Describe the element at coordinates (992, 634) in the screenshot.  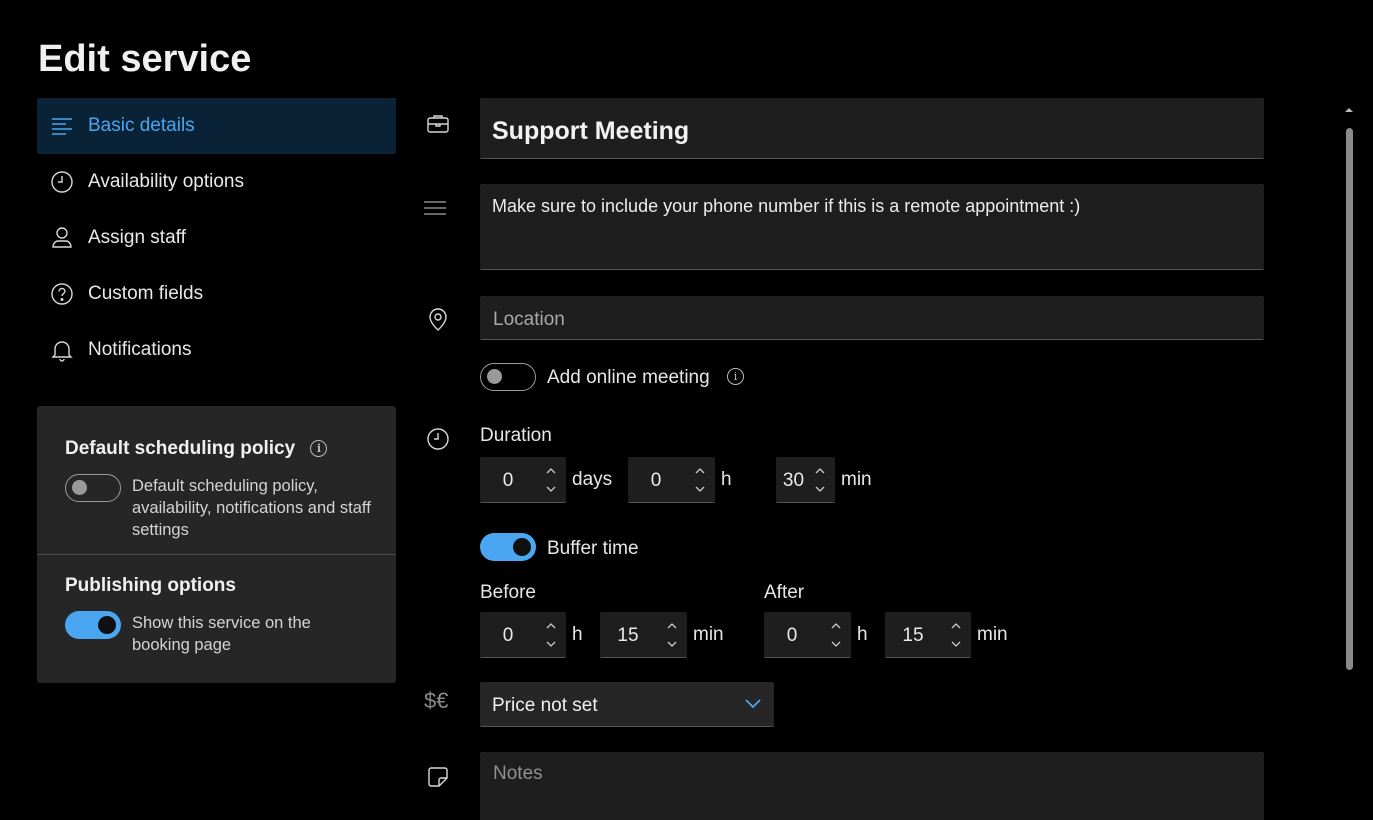
I see `after-minutes-unit: min` at that location.